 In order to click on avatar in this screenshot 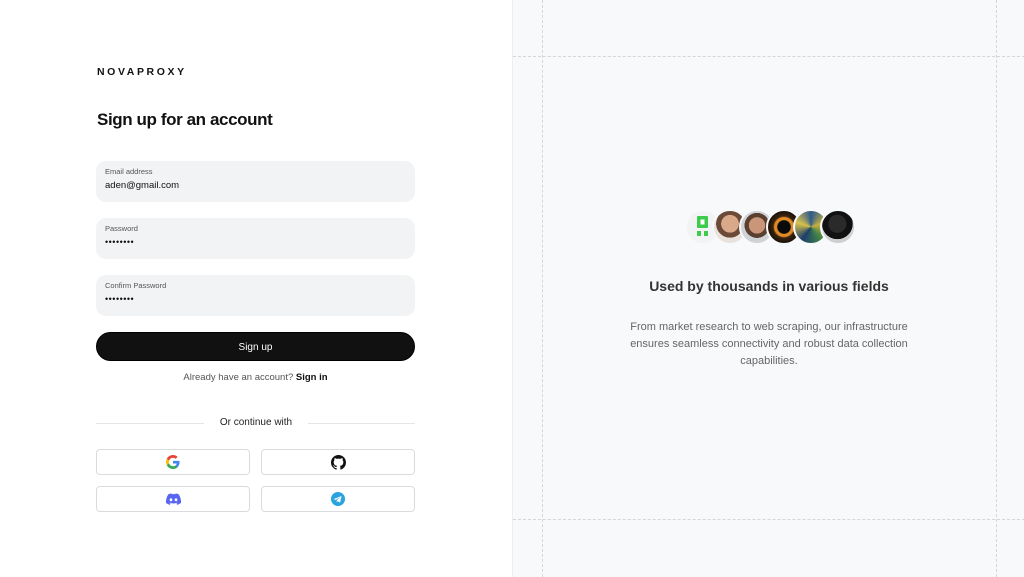, I will do `click(838, 227)`.